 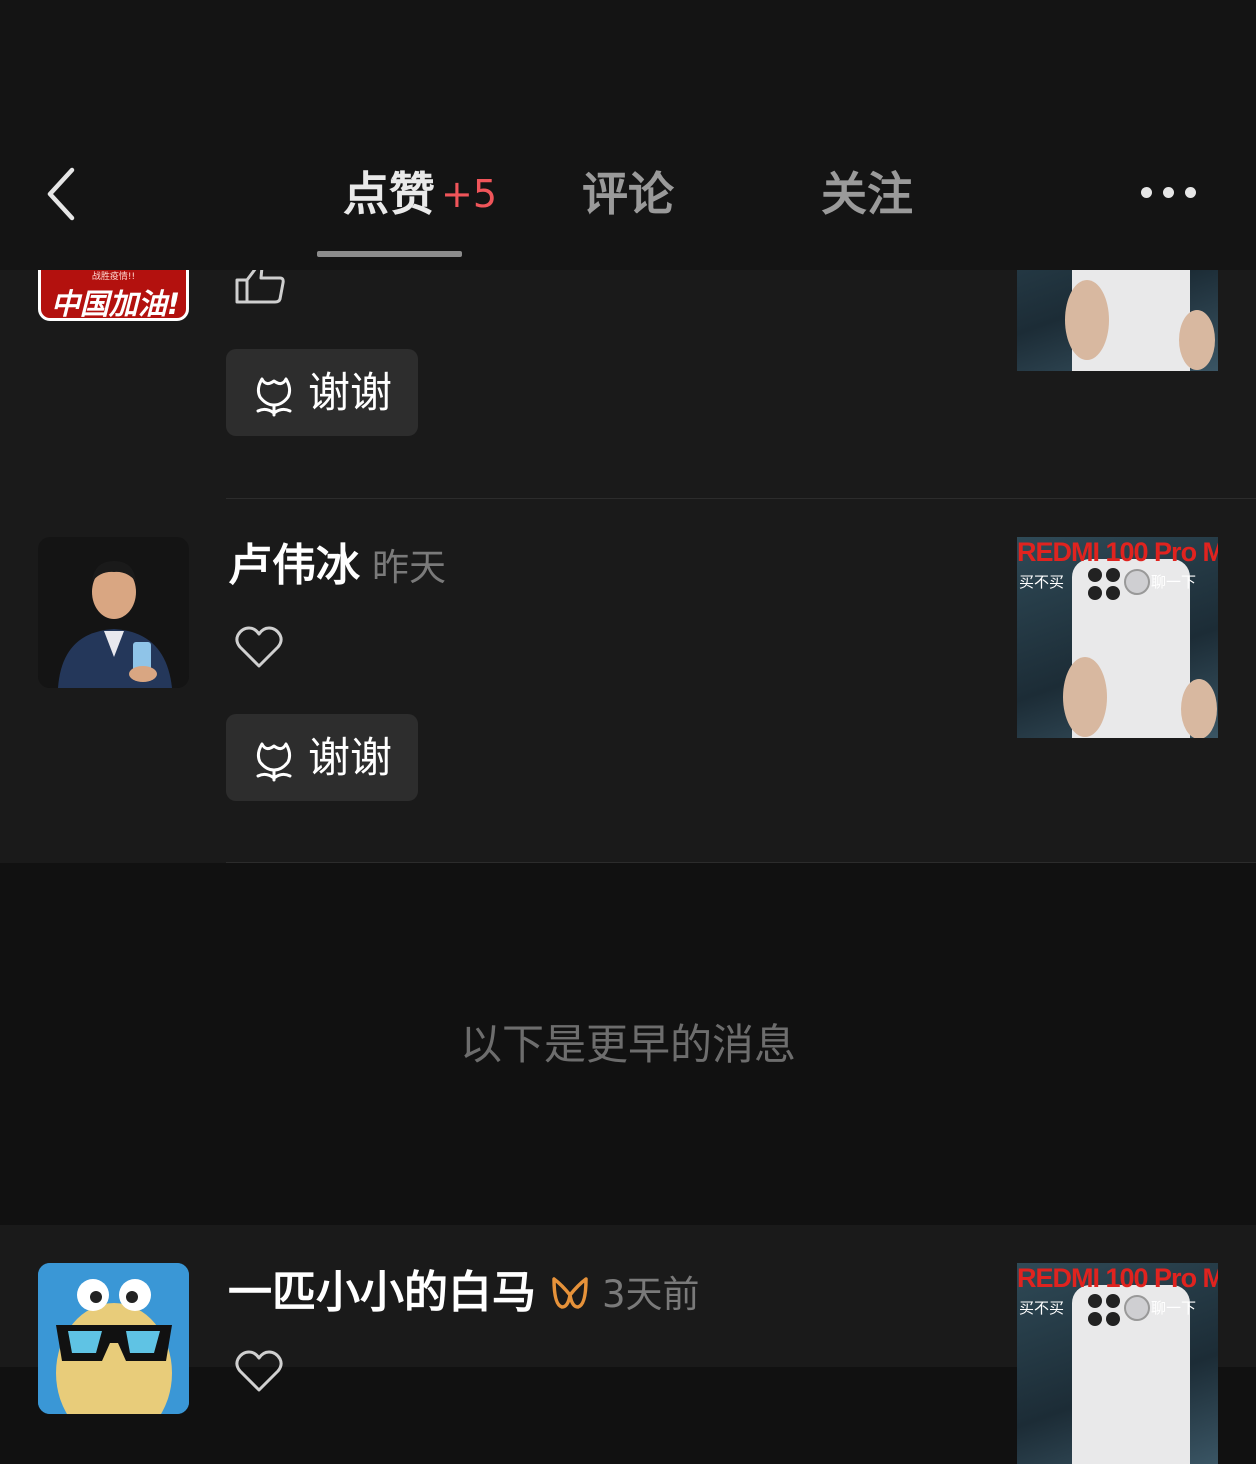 What do you see at coordinates (409, 567) in the screenshot?
I see `timestamp: 昨天` at bounding box center [409, 567].